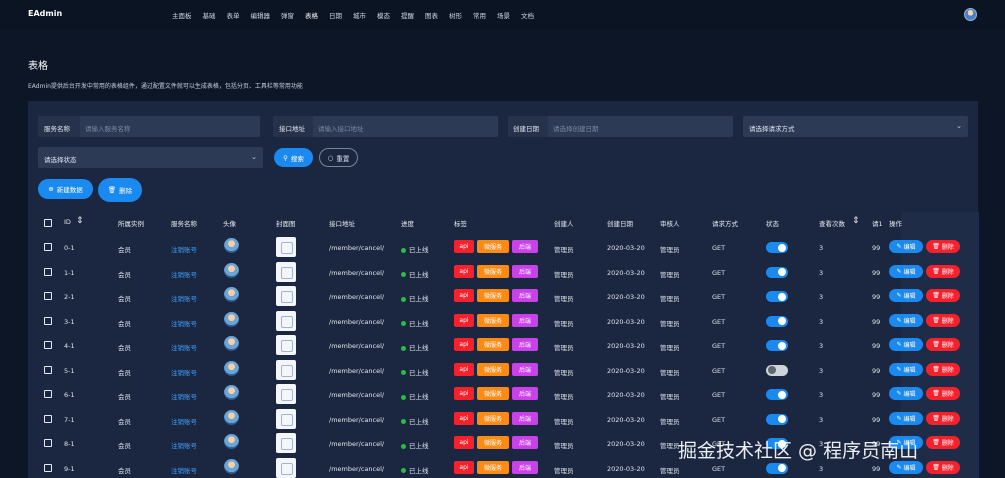 This screenshot has width=1005, height=478. I want to click on nav-item-dashboard: 主面板, so click(182, 15).